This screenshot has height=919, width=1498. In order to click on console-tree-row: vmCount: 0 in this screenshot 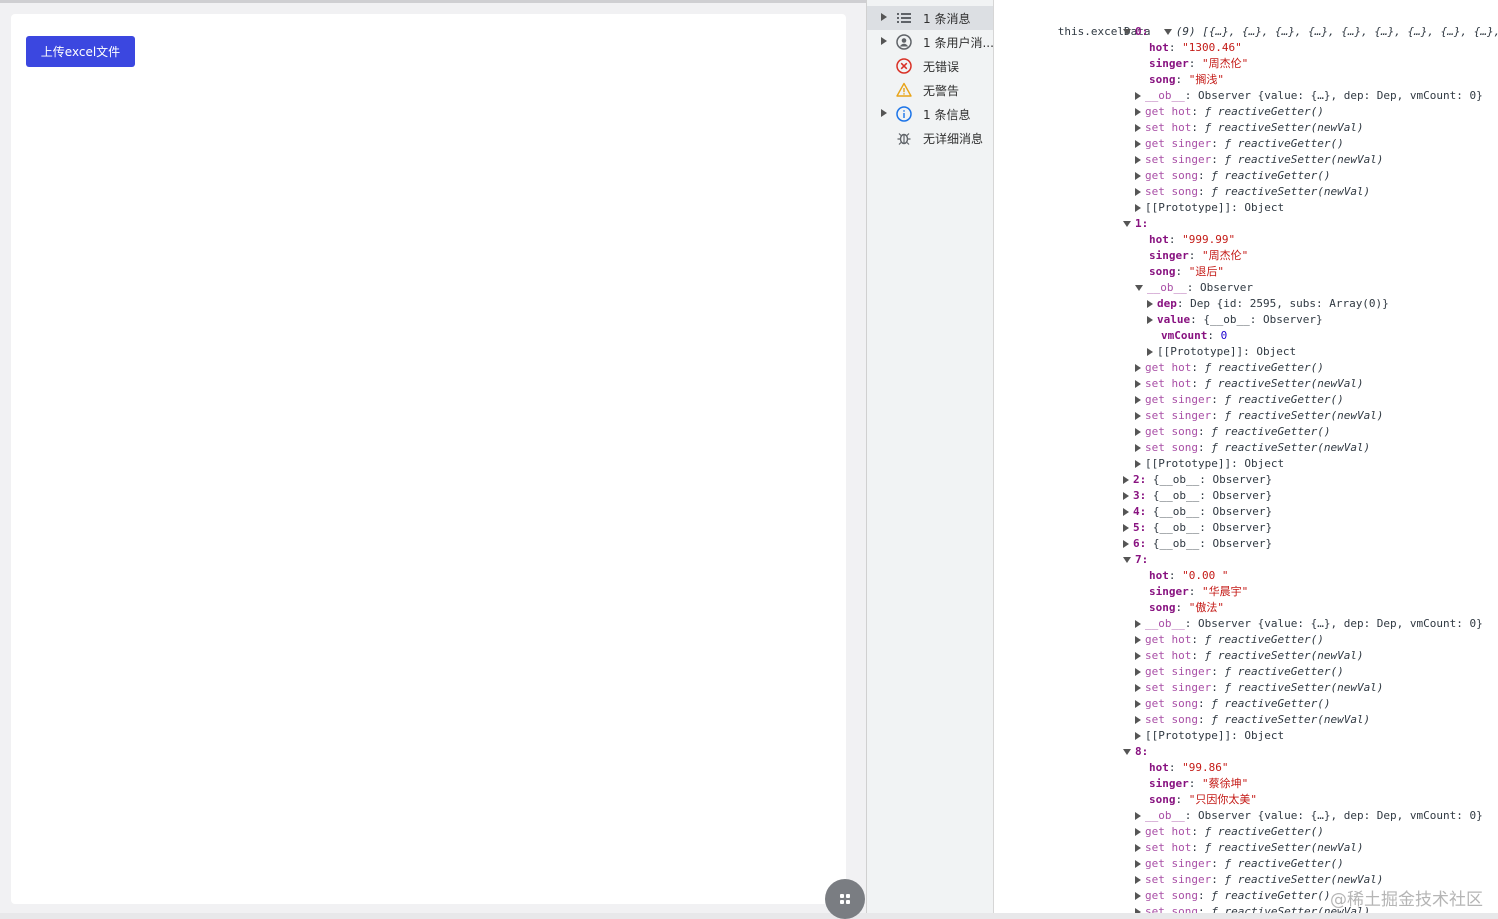, I will do `click(1194, 336)`.